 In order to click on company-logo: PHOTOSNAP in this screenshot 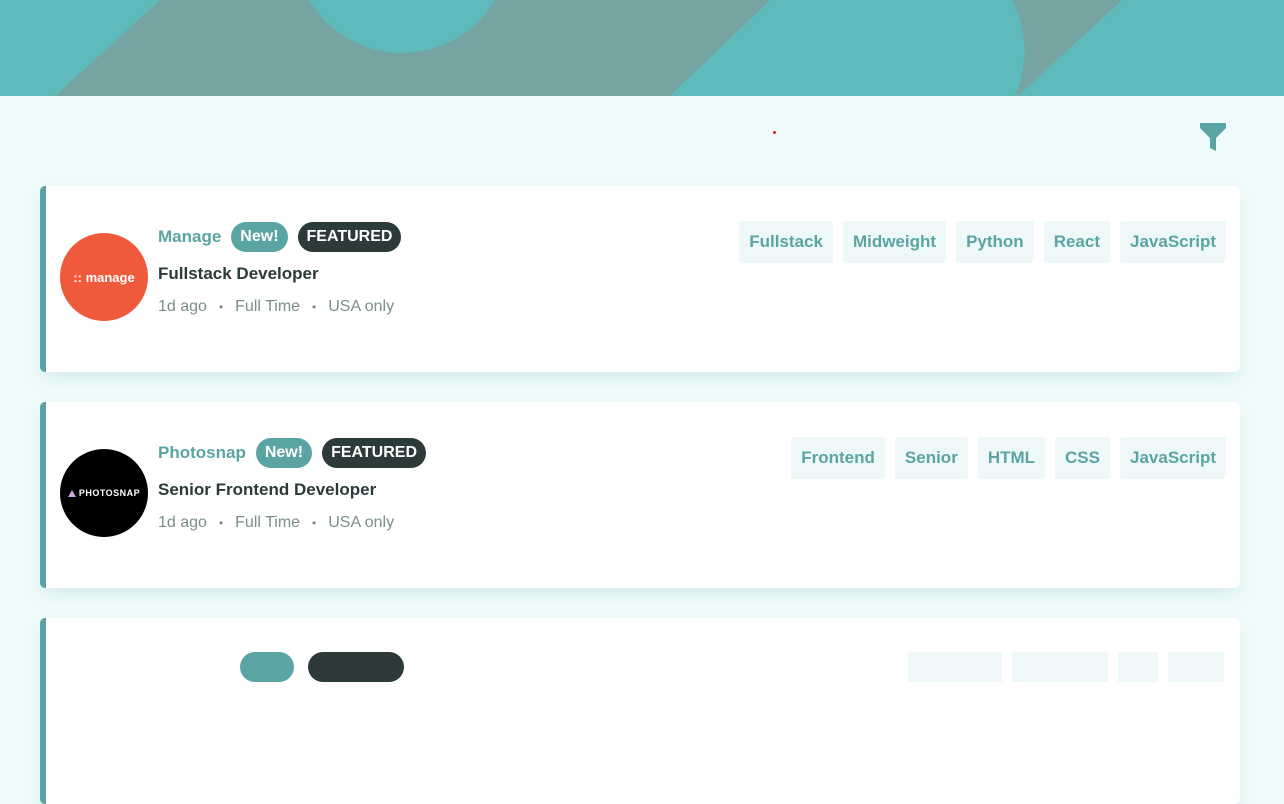, I will do `click(104, 493)`.